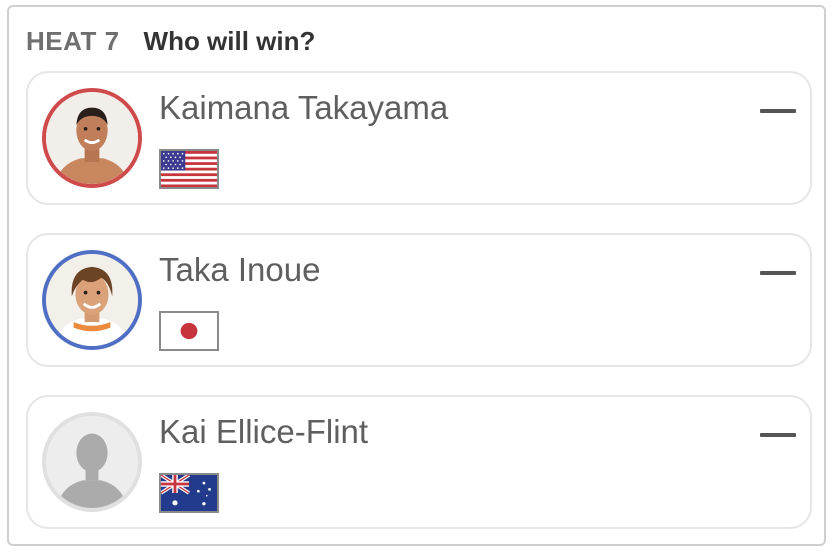  What do you see at coordinates (189, 169) in the screenshot?
I see `us-flag-icon` at bounding box center [189, 169].